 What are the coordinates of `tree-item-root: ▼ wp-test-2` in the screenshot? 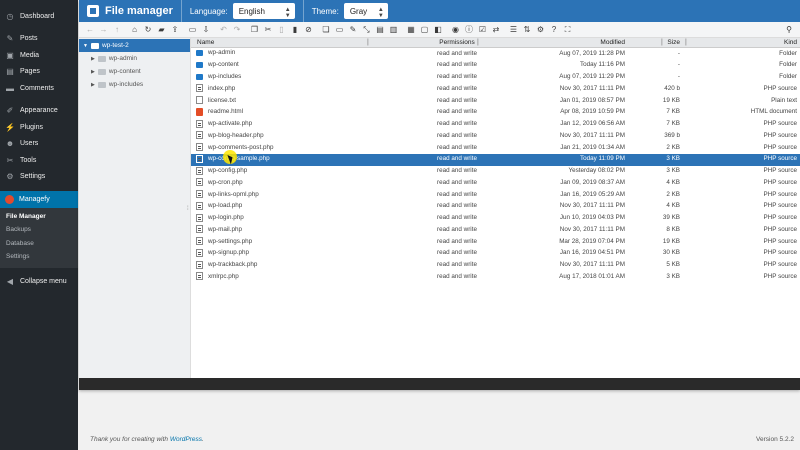 It's located at (134, 45).